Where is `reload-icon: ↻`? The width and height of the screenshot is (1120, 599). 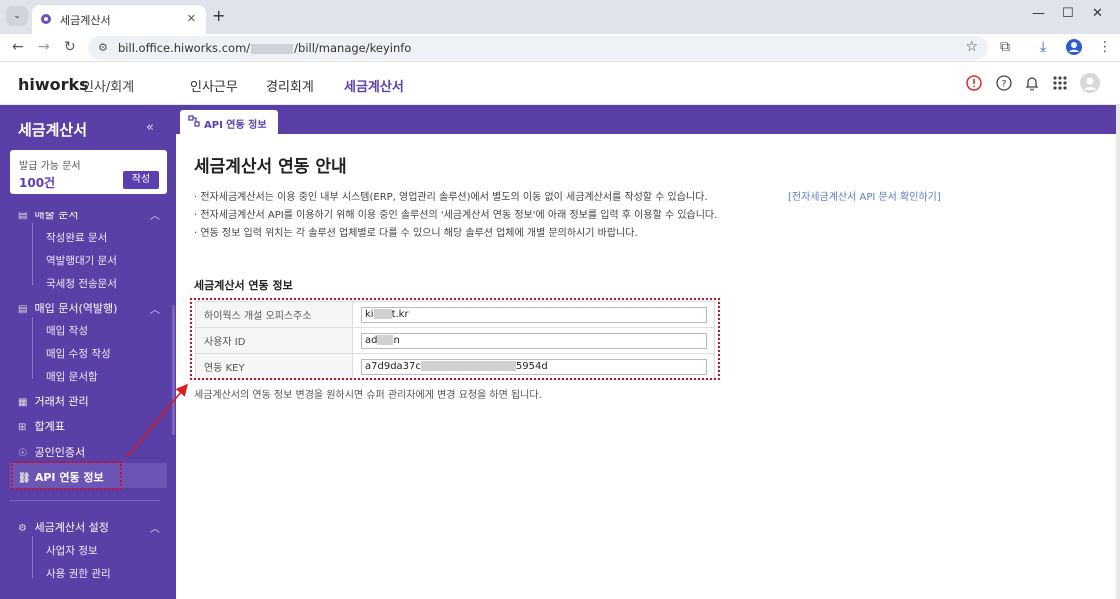 reload-icon: ↻ is located at coordinates (70, 47).